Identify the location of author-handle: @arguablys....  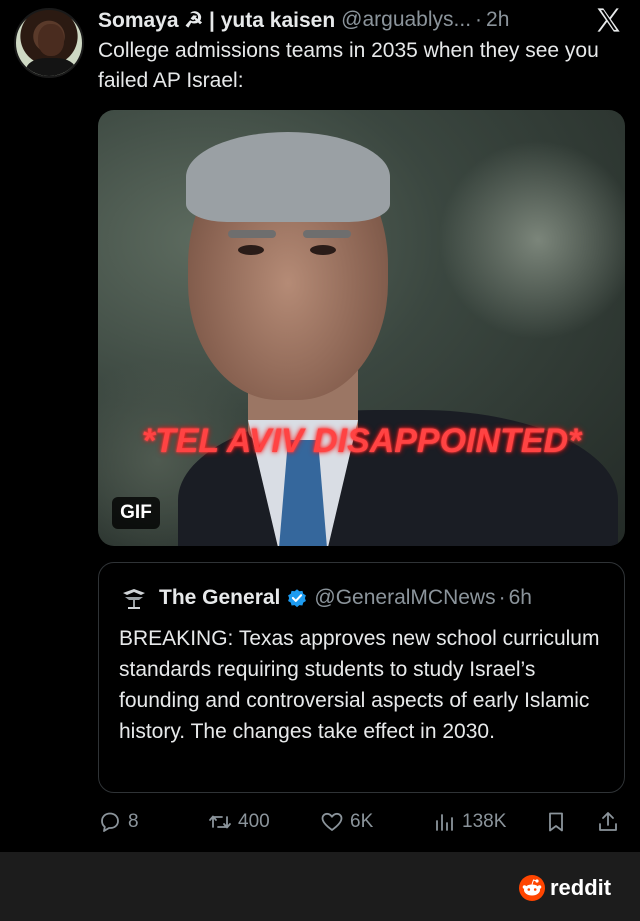
(406, 20).